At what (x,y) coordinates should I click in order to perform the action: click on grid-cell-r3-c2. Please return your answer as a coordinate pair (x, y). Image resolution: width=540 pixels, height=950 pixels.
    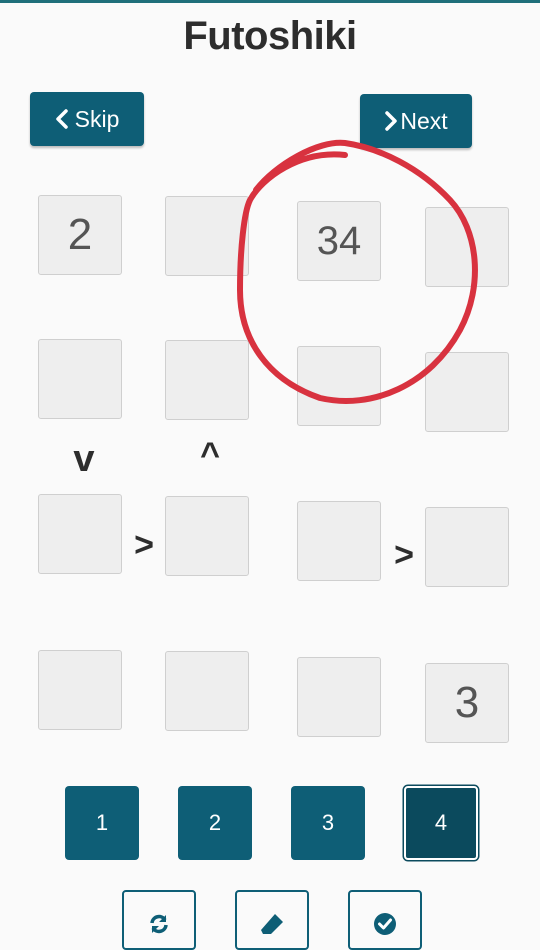
    Looking at the image, I should click on (339, 697).